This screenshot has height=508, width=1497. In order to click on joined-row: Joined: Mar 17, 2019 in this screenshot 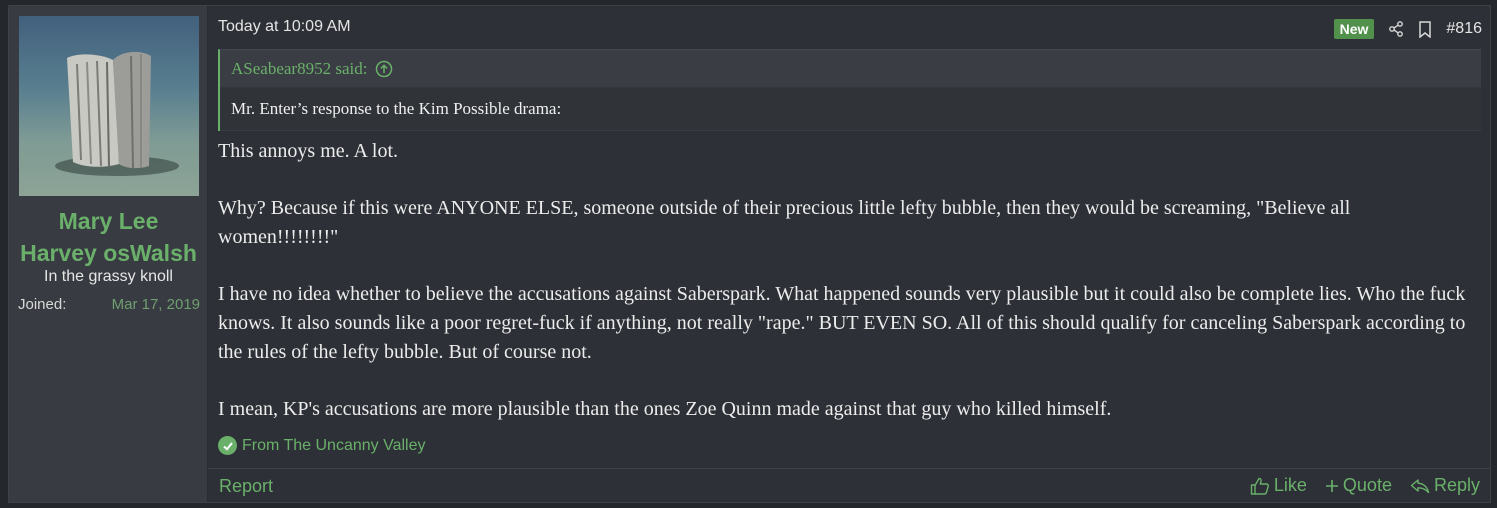, I will do `click(109, 304)`.